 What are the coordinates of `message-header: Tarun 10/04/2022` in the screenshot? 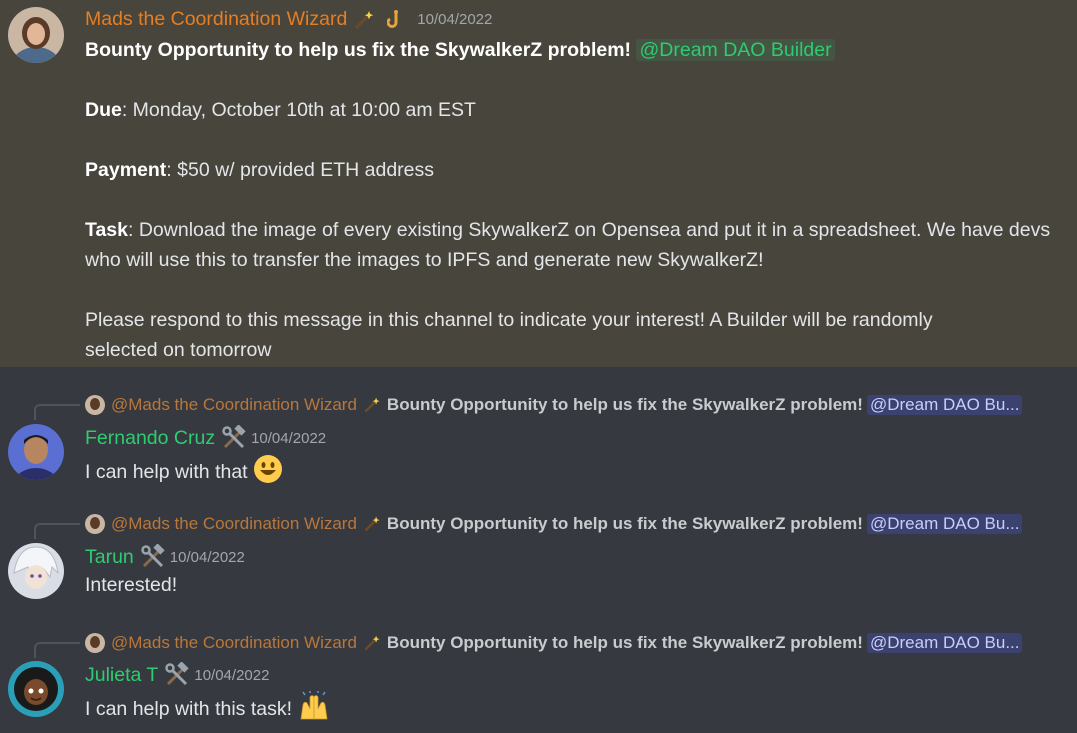 It's located at (165, 557).